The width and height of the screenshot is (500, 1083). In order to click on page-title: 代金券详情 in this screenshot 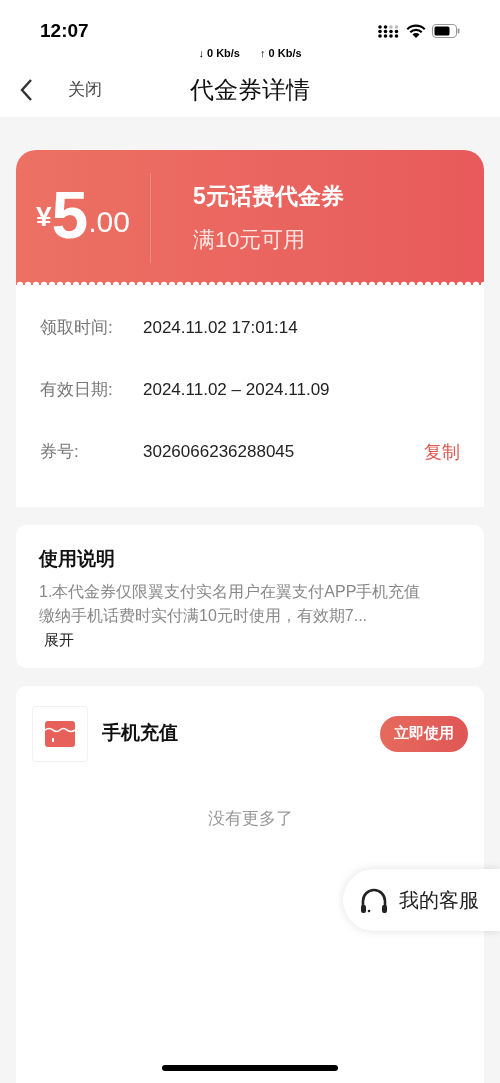, I will do `click(250, 89)`.